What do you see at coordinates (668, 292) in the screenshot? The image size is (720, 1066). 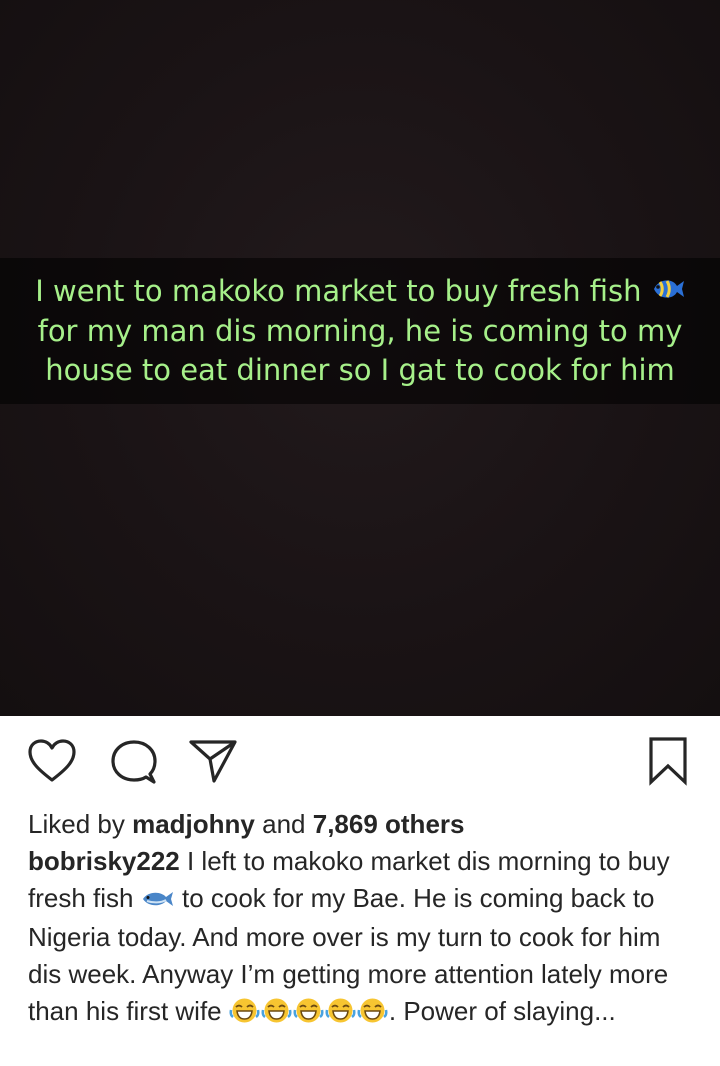 I see `tropical-fish-icon` at bounding box center [668, 292].